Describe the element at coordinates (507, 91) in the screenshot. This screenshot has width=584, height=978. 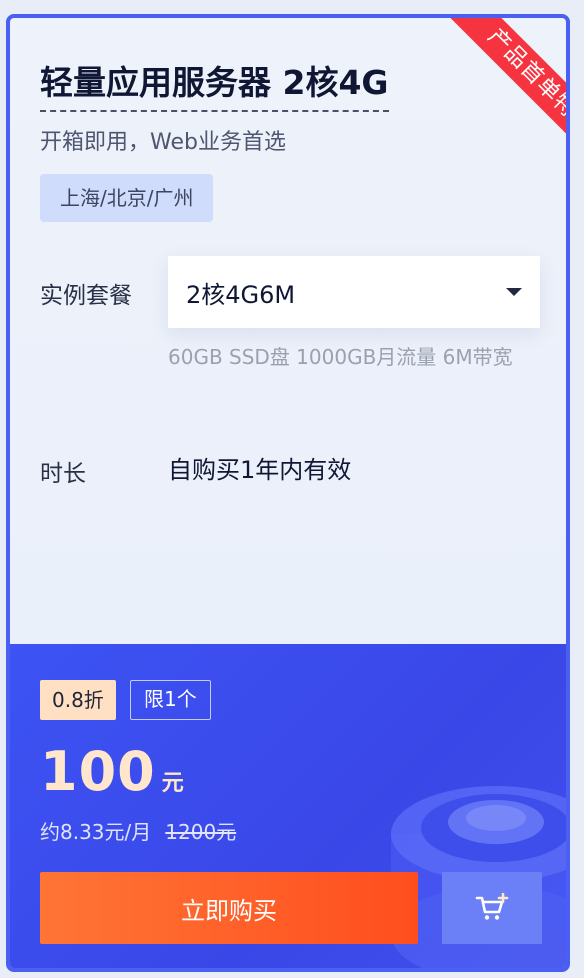
I see `promo-ribbon: 产品首单特惠` at that location.